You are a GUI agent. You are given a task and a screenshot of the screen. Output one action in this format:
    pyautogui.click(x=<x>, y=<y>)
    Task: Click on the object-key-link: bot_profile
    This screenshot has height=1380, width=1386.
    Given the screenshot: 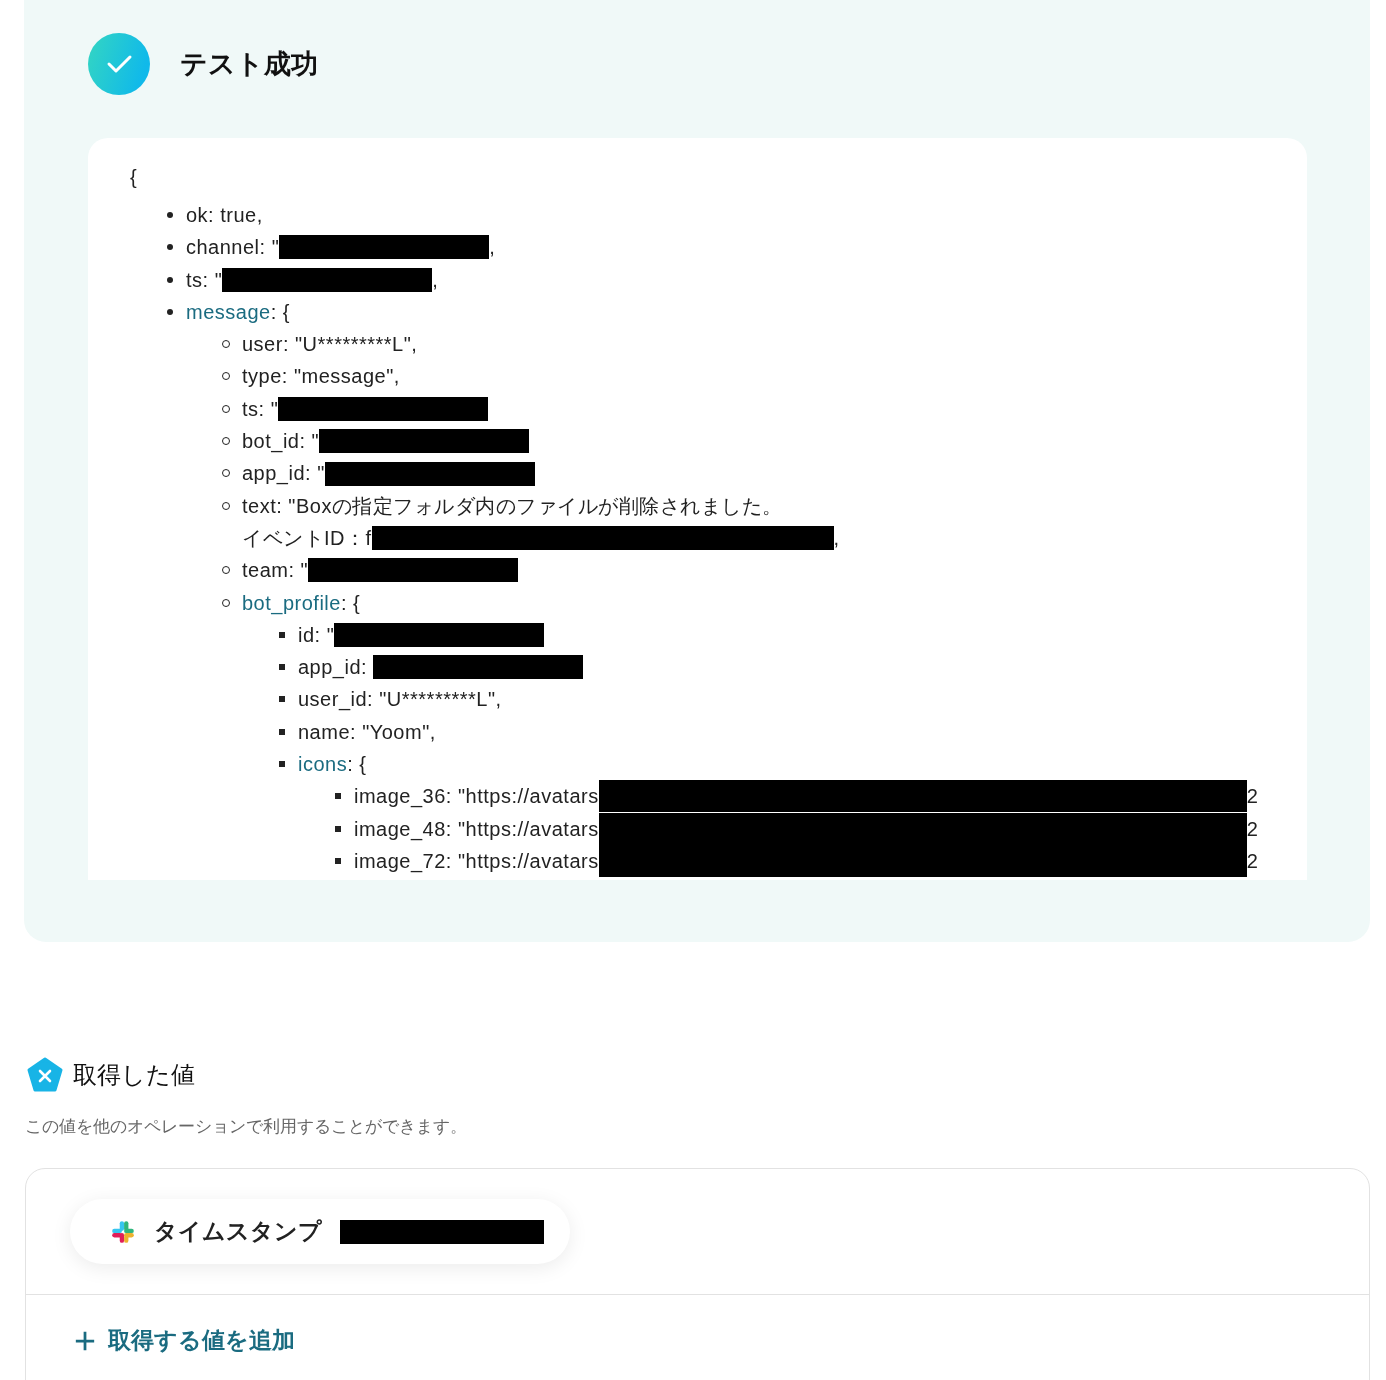 What is the action you would take?
    pyautogui.click(x=291, y=602)
    